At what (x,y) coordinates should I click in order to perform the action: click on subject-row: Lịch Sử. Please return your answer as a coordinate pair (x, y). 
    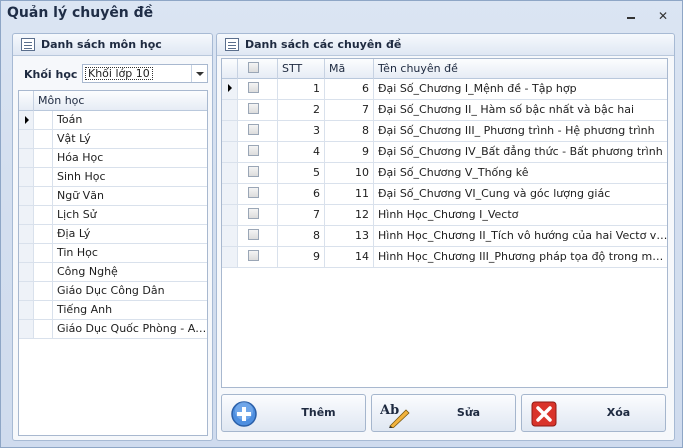
    Looking at the image, I should click on (113, 215).